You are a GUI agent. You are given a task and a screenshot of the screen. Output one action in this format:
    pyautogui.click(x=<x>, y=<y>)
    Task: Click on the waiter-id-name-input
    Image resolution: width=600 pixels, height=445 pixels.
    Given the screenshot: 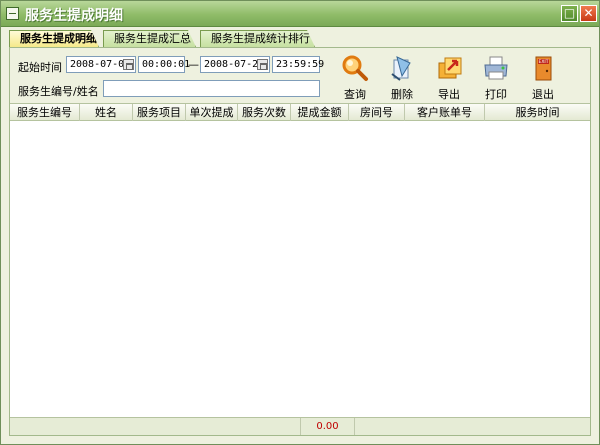 What is the action you would take?
    pyautogui.click(x=211, y=88)
    